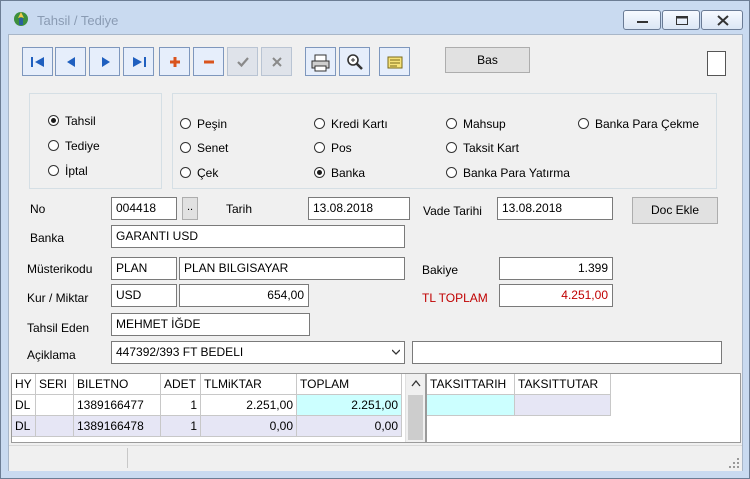 Image resolution: width=750 pixels, height=479 pixels. I want to click on cancel-button, so click(276, 61).